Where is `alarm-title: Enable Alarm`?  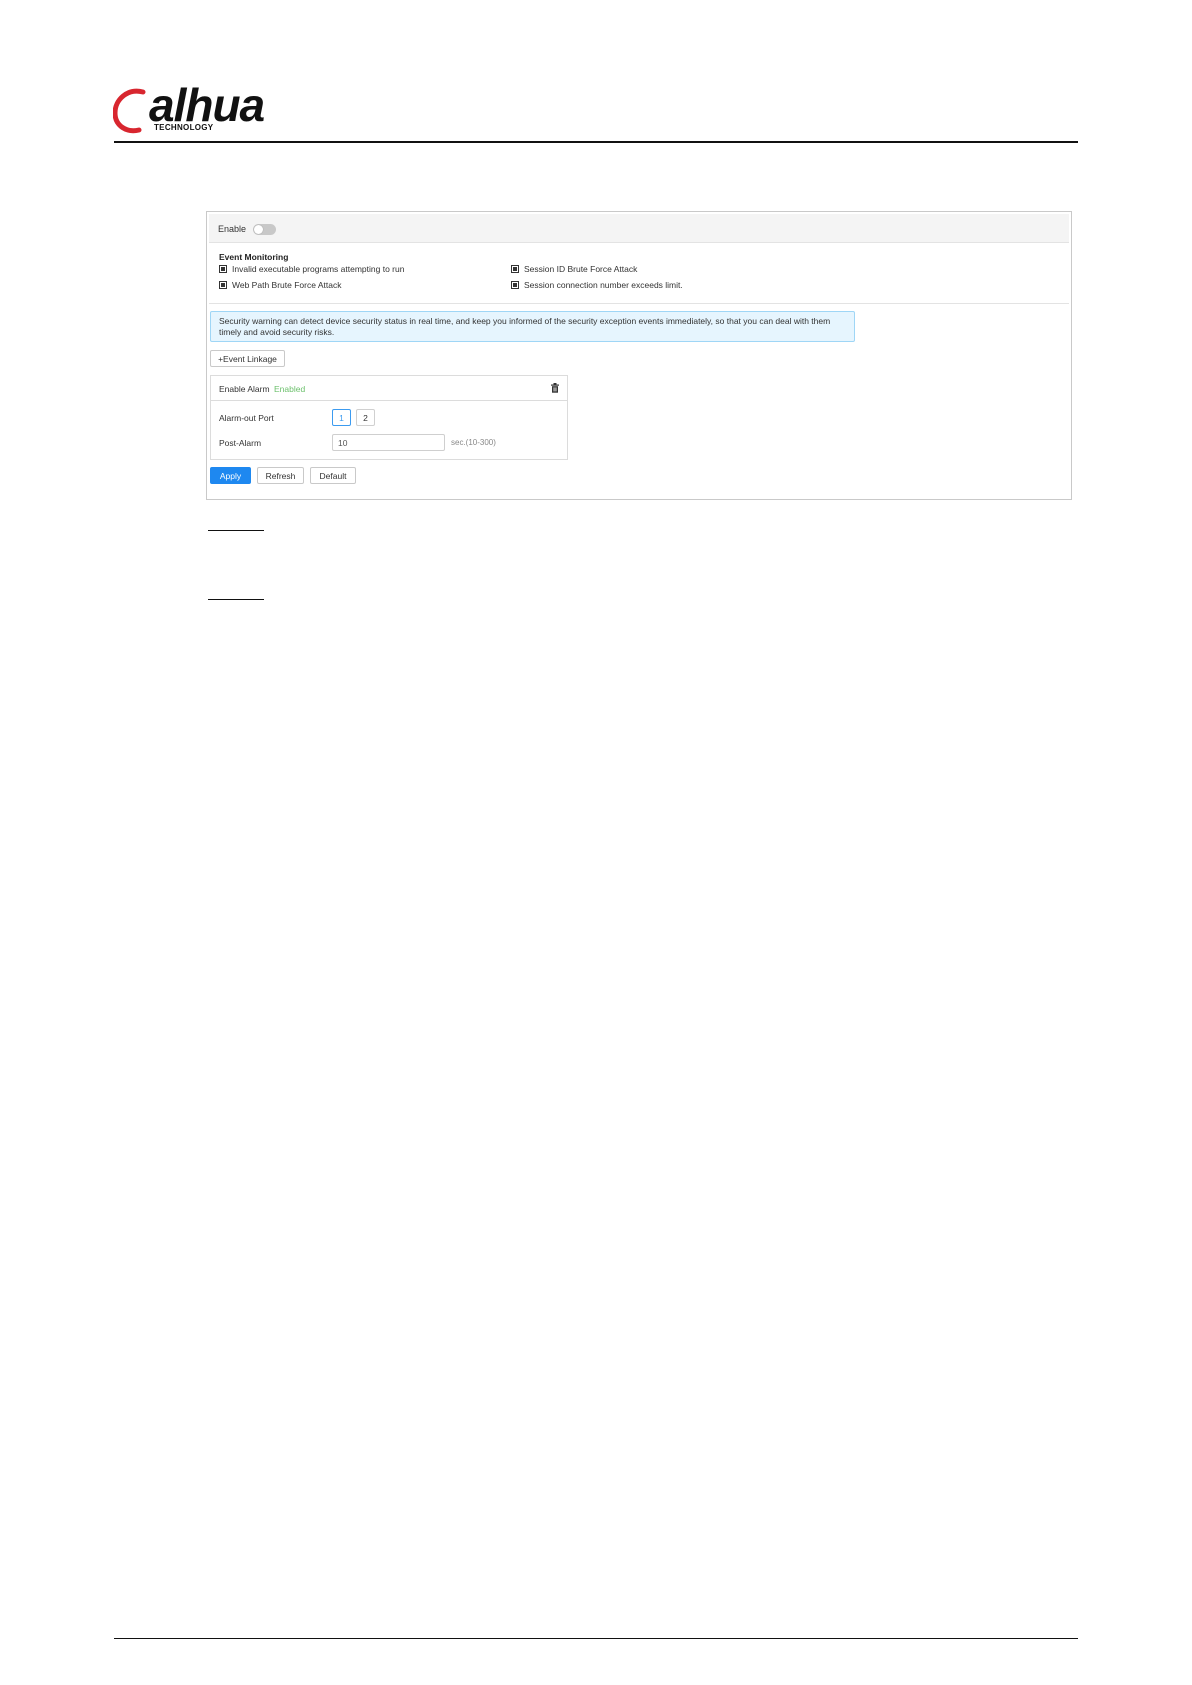
alarm-title: Enable Alarm is located at coordinates (244, 389).